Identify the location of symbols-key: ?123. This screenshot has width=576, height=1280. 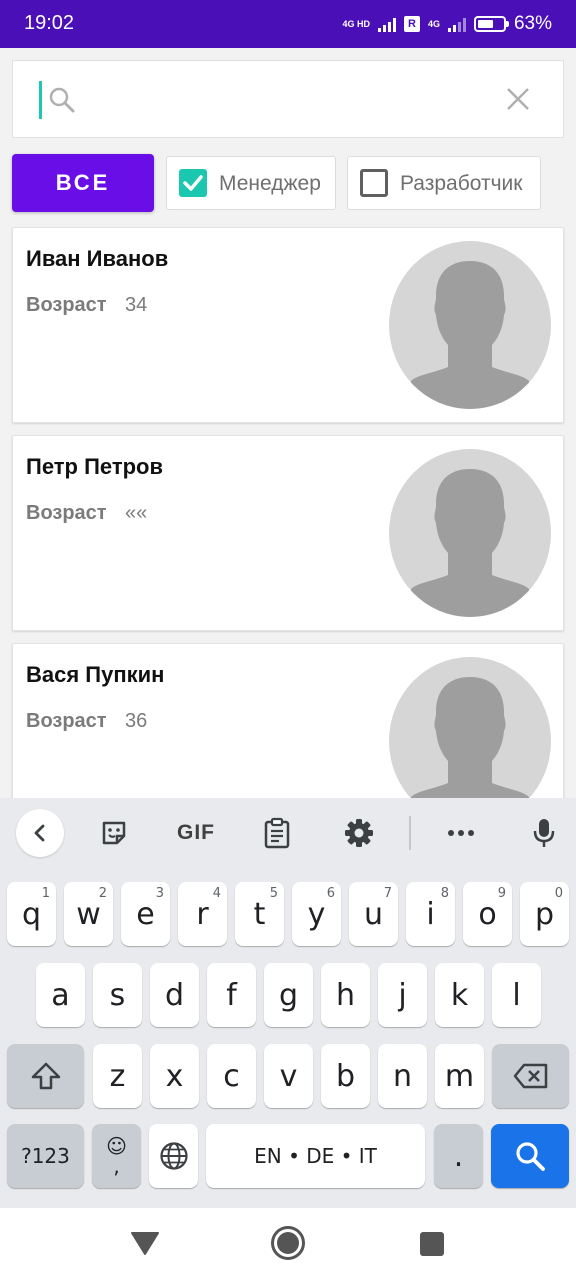
(45, 1156).